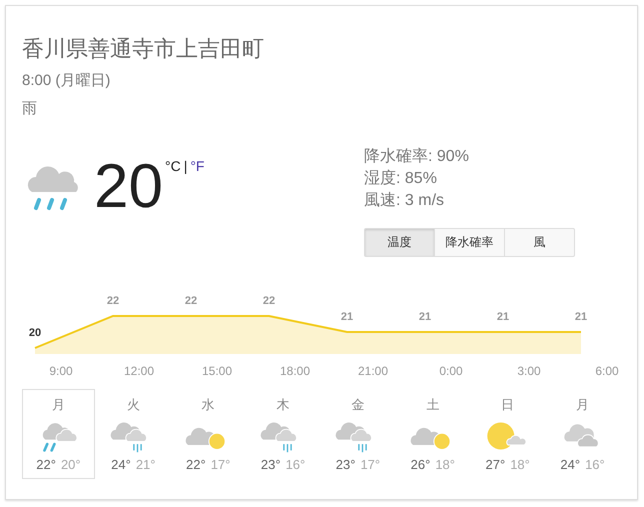 This screenshot has height=507, width=644. I want to click on day-forecast: 日 27° 18°, so click(507, 434).